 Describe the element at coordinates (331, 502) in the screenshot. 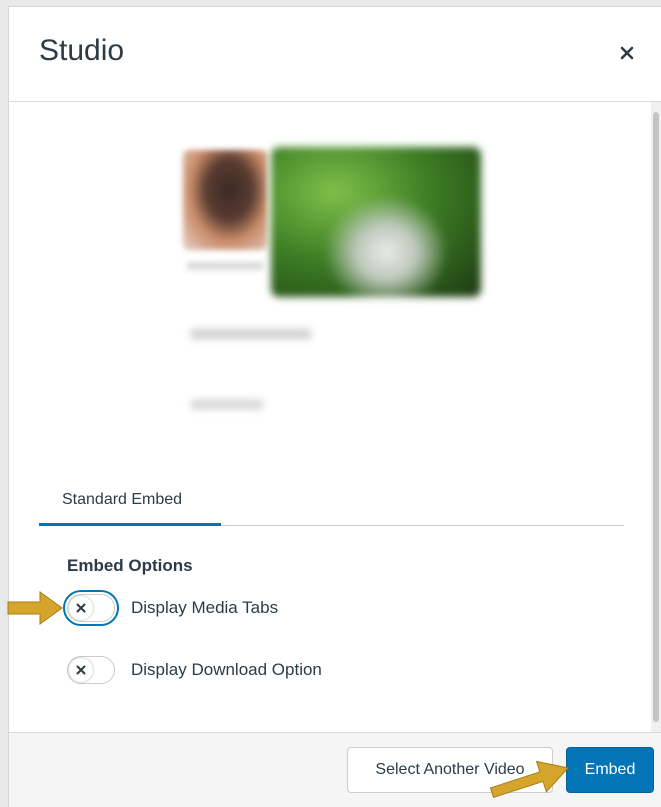

I see `embed-tabs: Standard Embed` at that location.